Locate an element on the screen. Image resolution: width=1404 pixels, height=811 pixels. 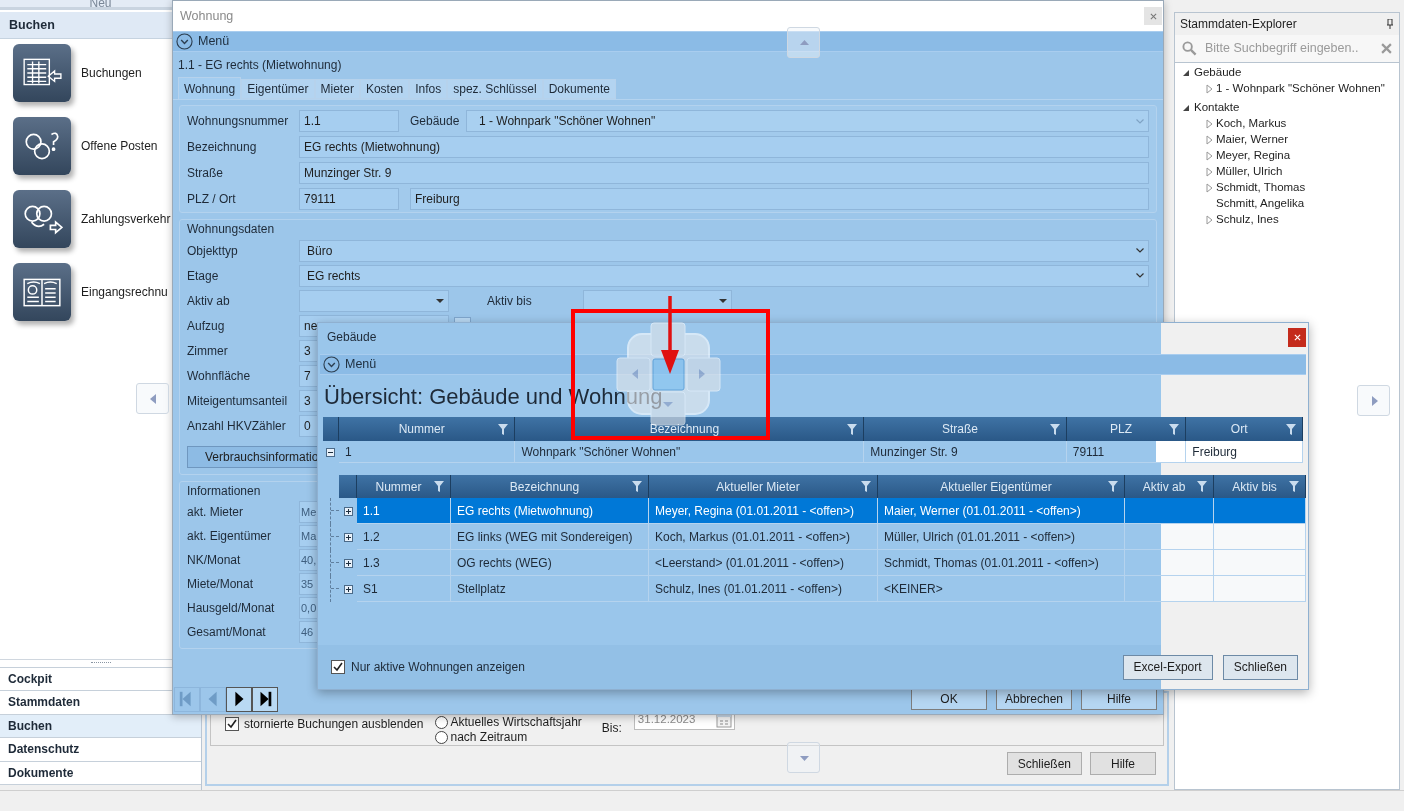
tree-item: Koch, Markus is located at coordinates (1231, 124).